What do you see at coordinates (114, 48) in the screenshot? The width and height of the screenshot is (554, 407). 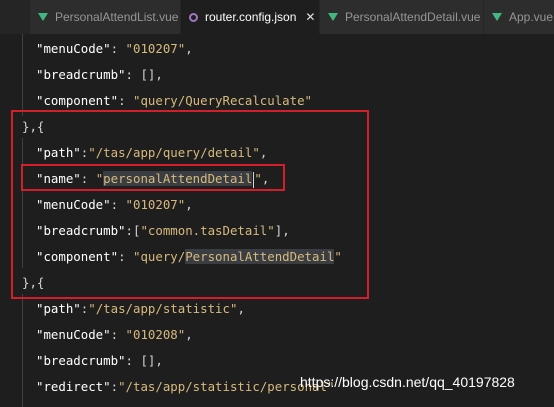 I see `code-line: "menuCode": "010207",` at bounding box center [114, 48].